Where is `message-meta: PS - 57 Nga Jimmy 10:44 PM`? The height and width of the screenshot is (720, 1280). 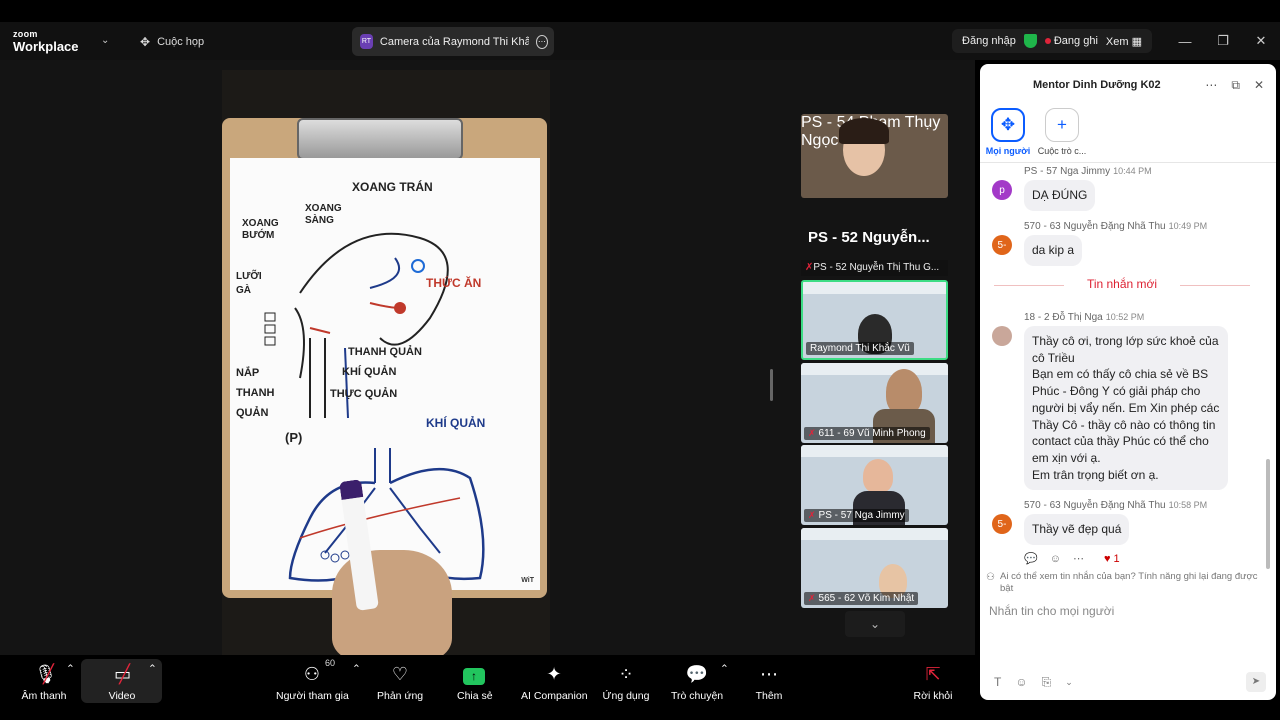
message-meta: PS - 57 Nga Jimmy 10:44 PM is located at coordinates (1088, 171).